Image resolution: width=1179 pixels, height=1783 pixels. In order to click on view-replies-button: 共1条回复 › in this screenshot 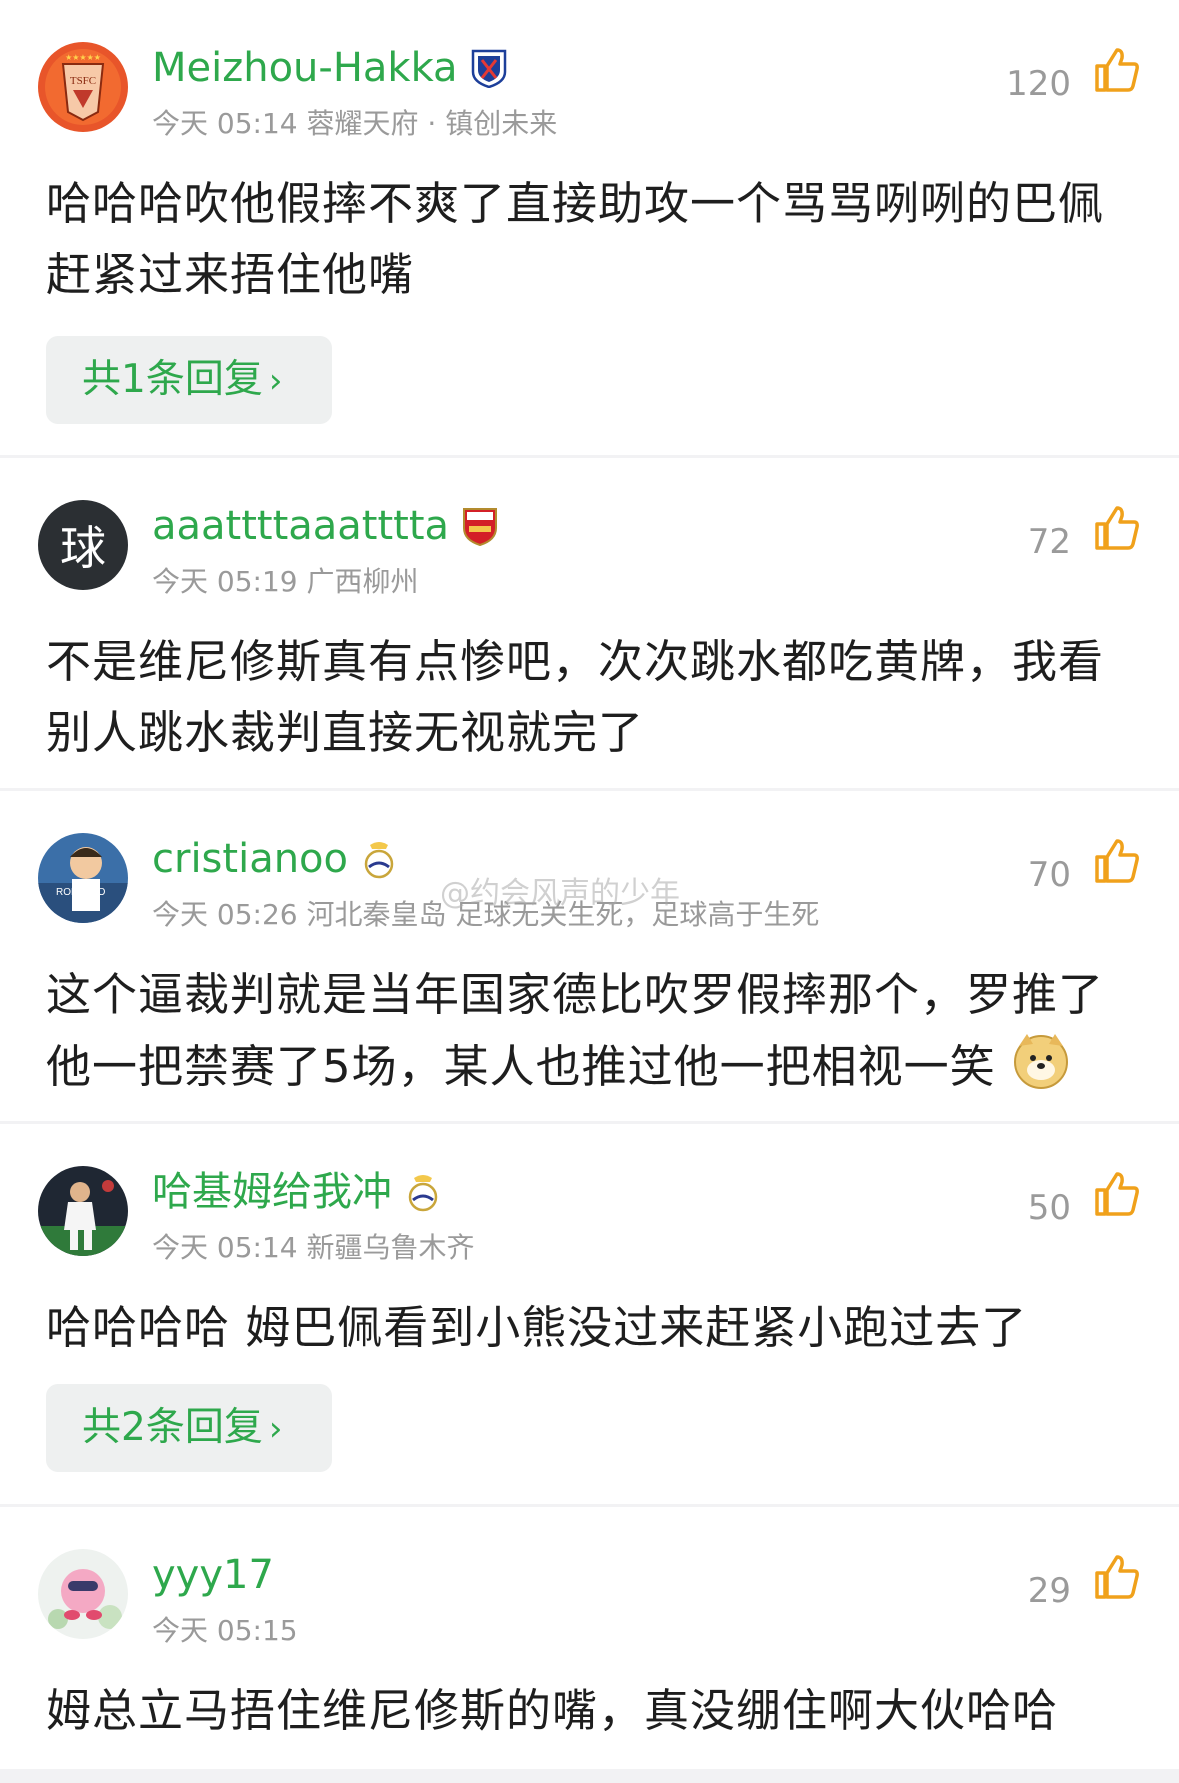, I will do `click(189, 380)`.